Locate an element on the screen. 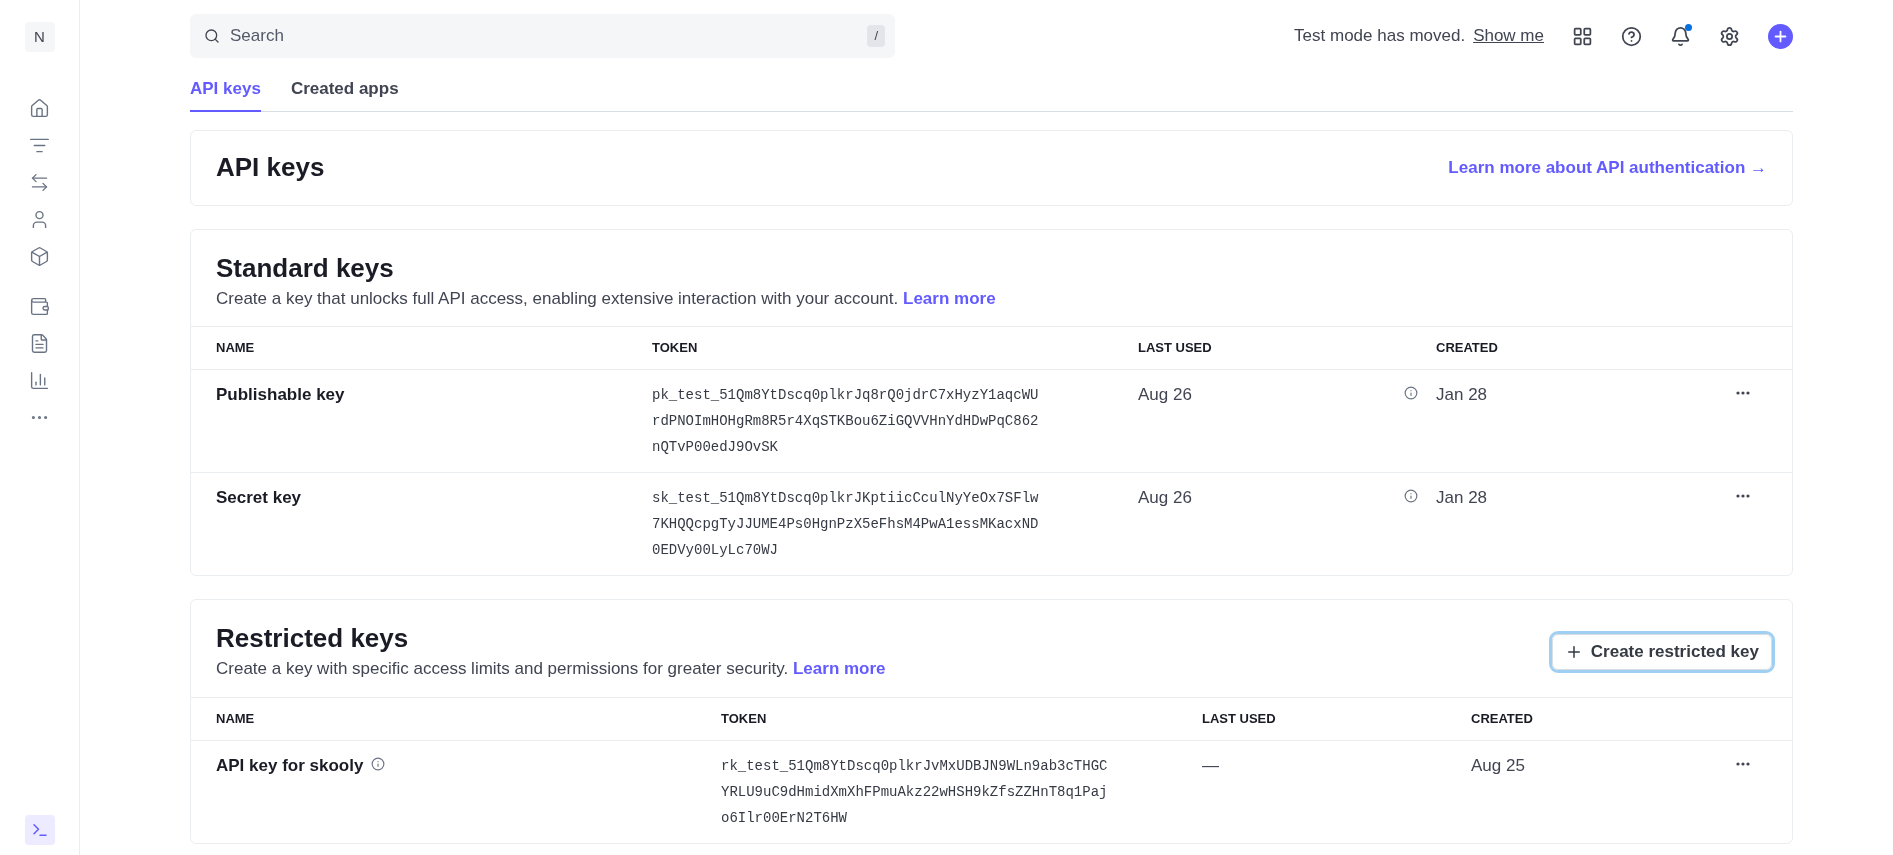 Image resolution: width=1893 pixels, height=855 pixels. terminal-button is located at coordinates (39, 830).